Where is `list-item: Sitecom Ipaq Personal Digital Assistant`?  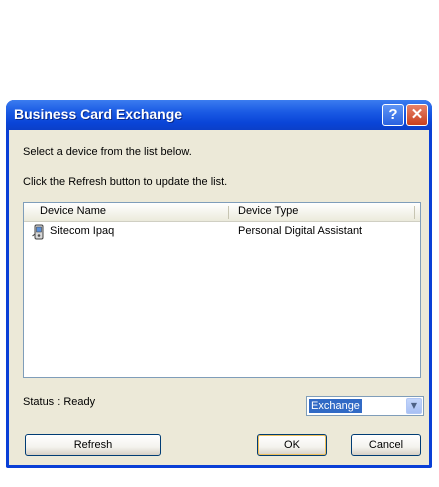
list-item: Sitecom Ipaq Personal Digital Assistant is located at coordinates (222, 232).